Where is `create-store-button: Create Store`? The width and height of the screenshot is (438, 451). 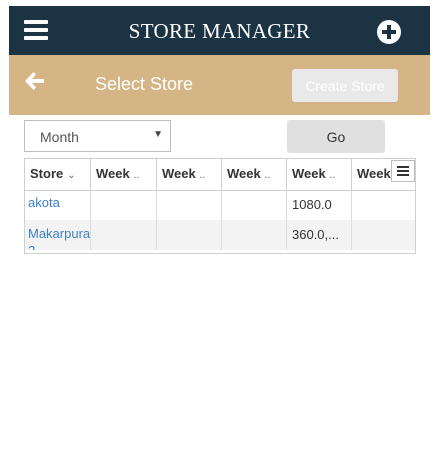
create-store-button: Create Store is located at coordinates (345, 85).